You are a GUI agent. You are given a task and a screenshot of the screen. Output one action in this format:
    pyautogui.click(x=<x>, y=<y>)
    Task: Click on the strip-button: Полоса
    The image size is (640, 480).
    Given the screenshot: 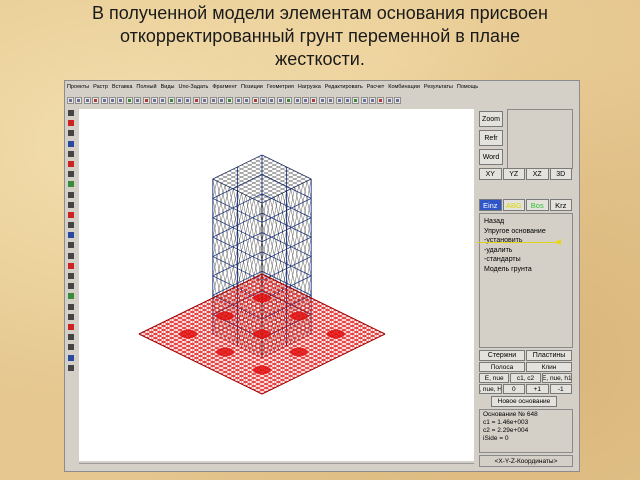 What is the action you would take?
    pyautogui.click(x=502, y=367)
    